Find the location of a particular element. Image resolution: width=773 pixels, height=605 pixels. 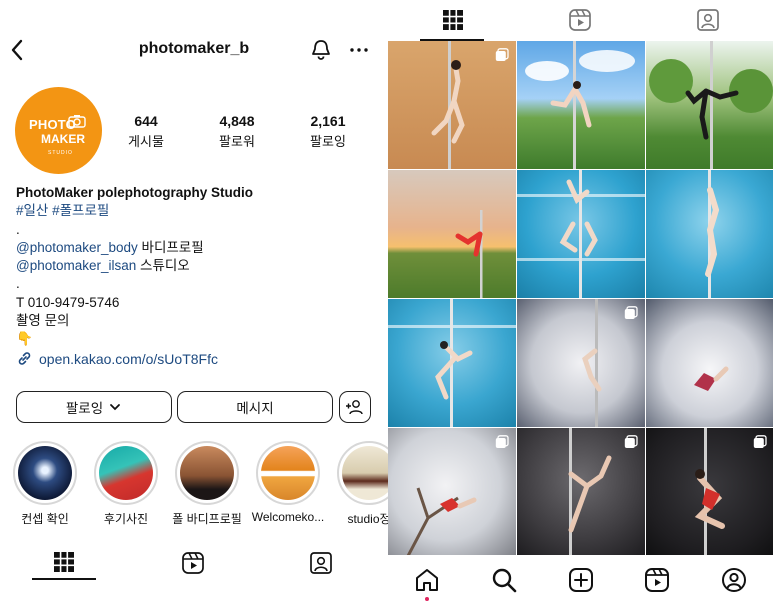

stat-label: 게시물 is located at coordinates (146, 141).